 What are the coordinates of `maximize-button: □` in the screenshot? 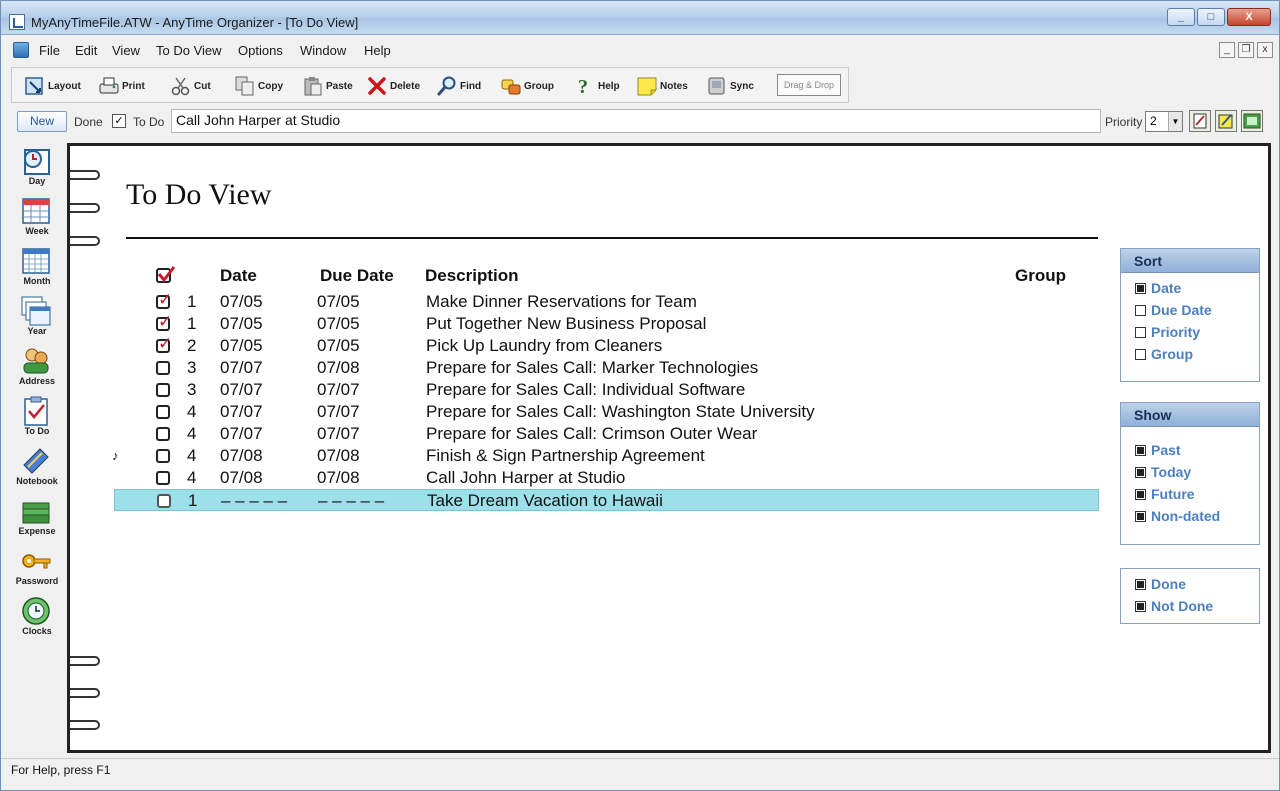 It's located at (1211, 17).